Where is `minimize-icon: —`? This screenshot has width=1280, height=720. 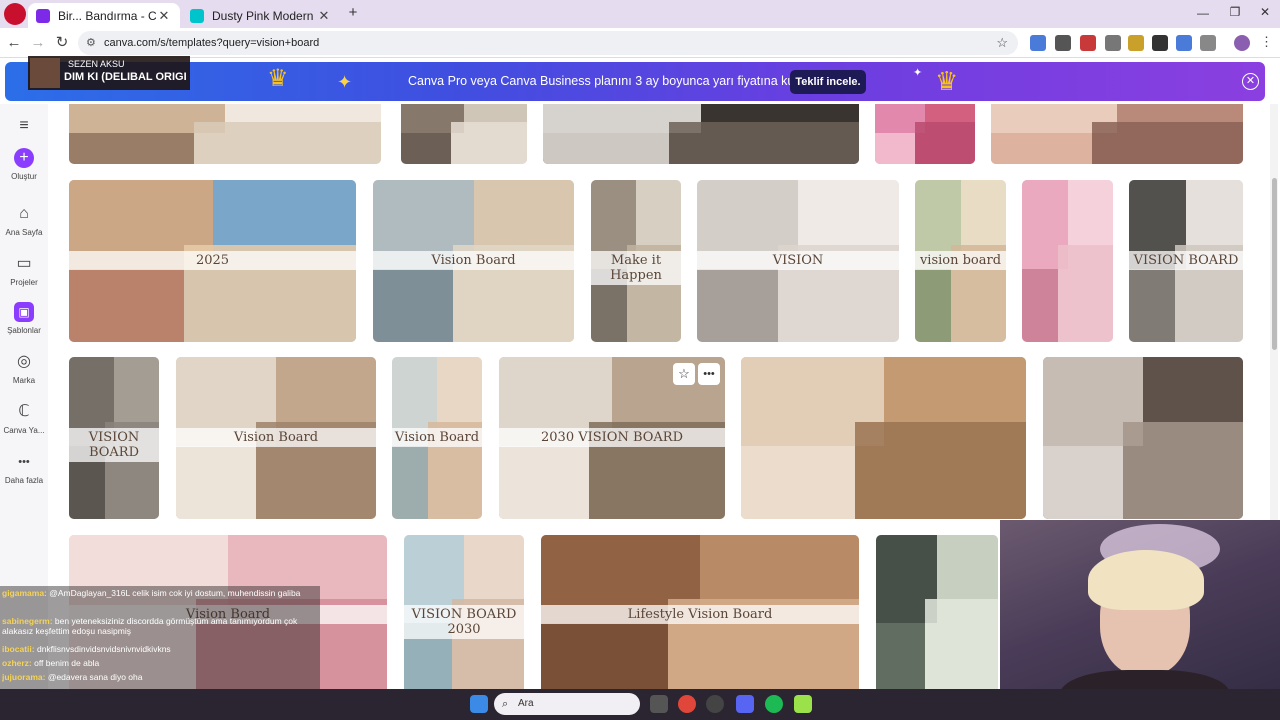 minimize-icon: — is located at coordinates (1203, 13).